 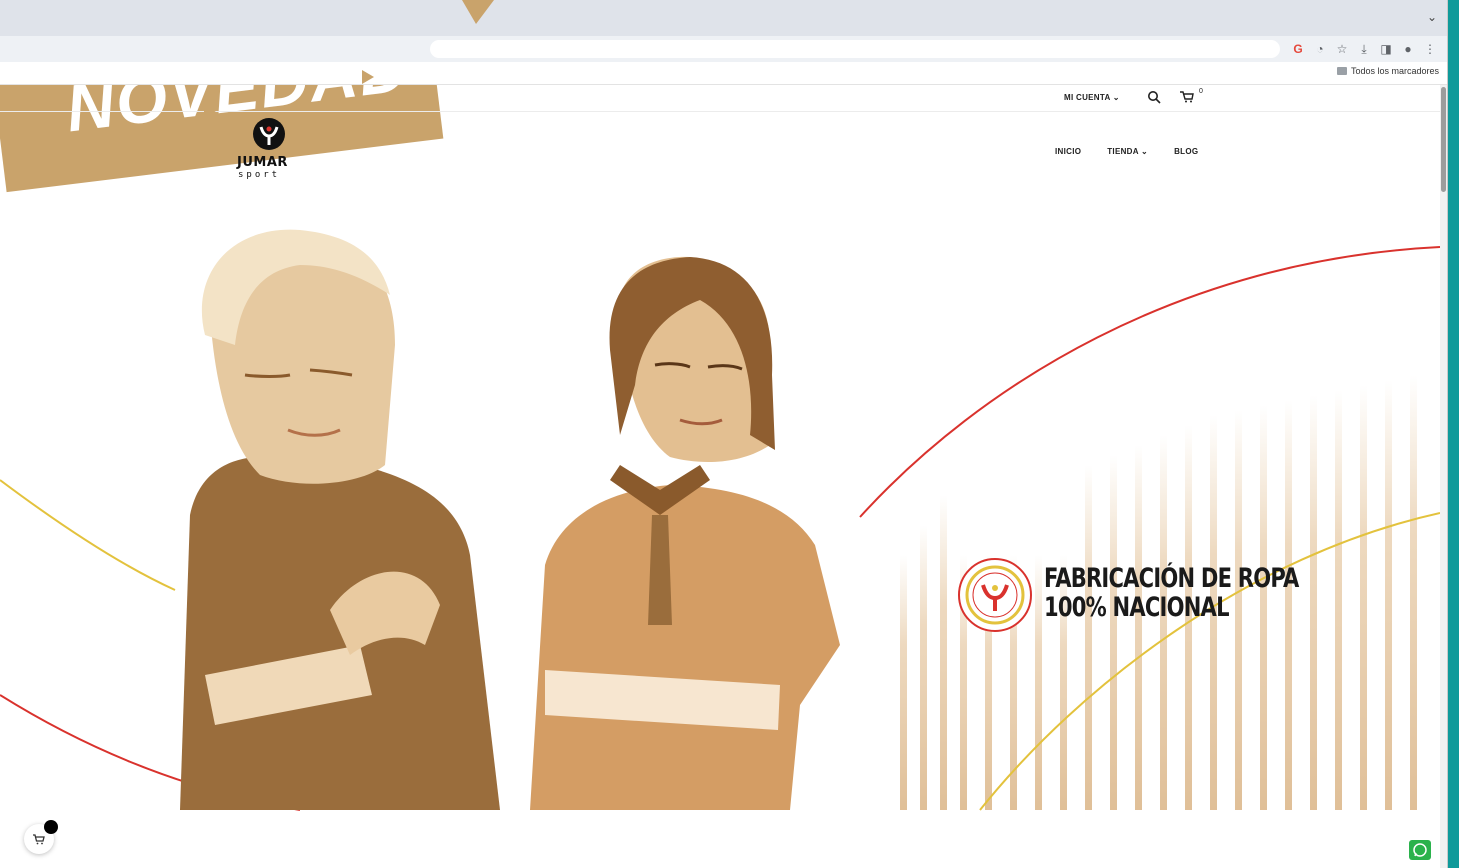 What do you see at coordinates (1443, 139) in the screenshot?
I see `scrollbar-thumb` at bounding box center [1443, 139].